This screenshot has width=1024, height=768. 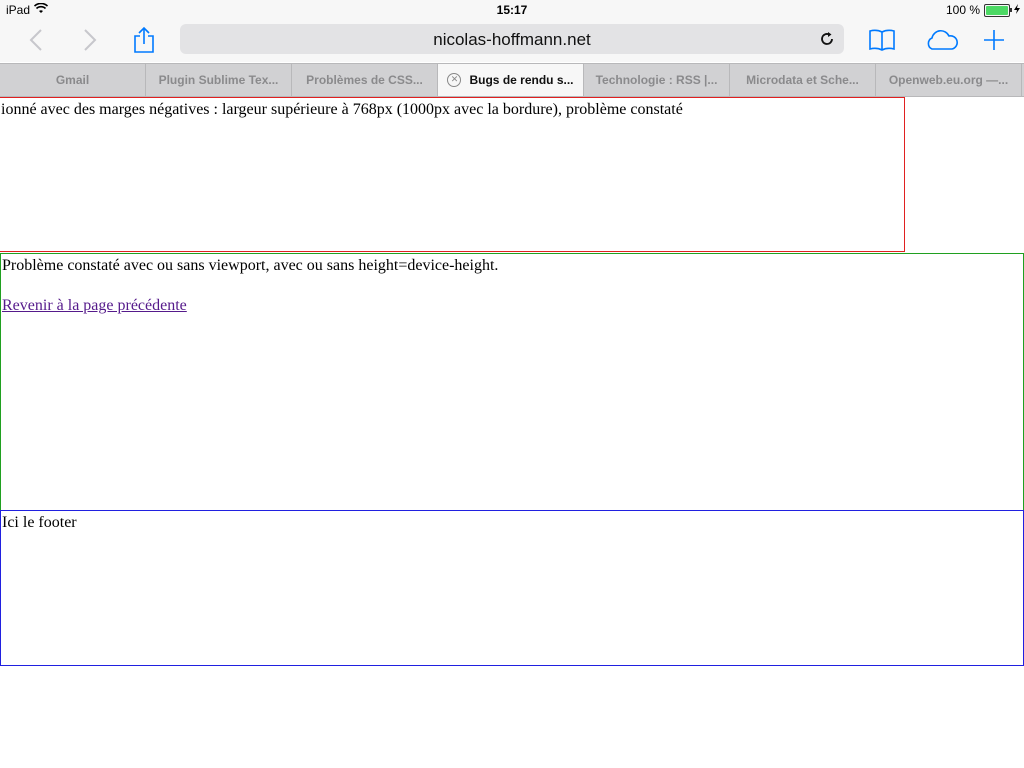 What do you see at coordinates (39, 522) in the screenshot?
I see `footer-text: Ici le footer` at bounding box center [39, 522].